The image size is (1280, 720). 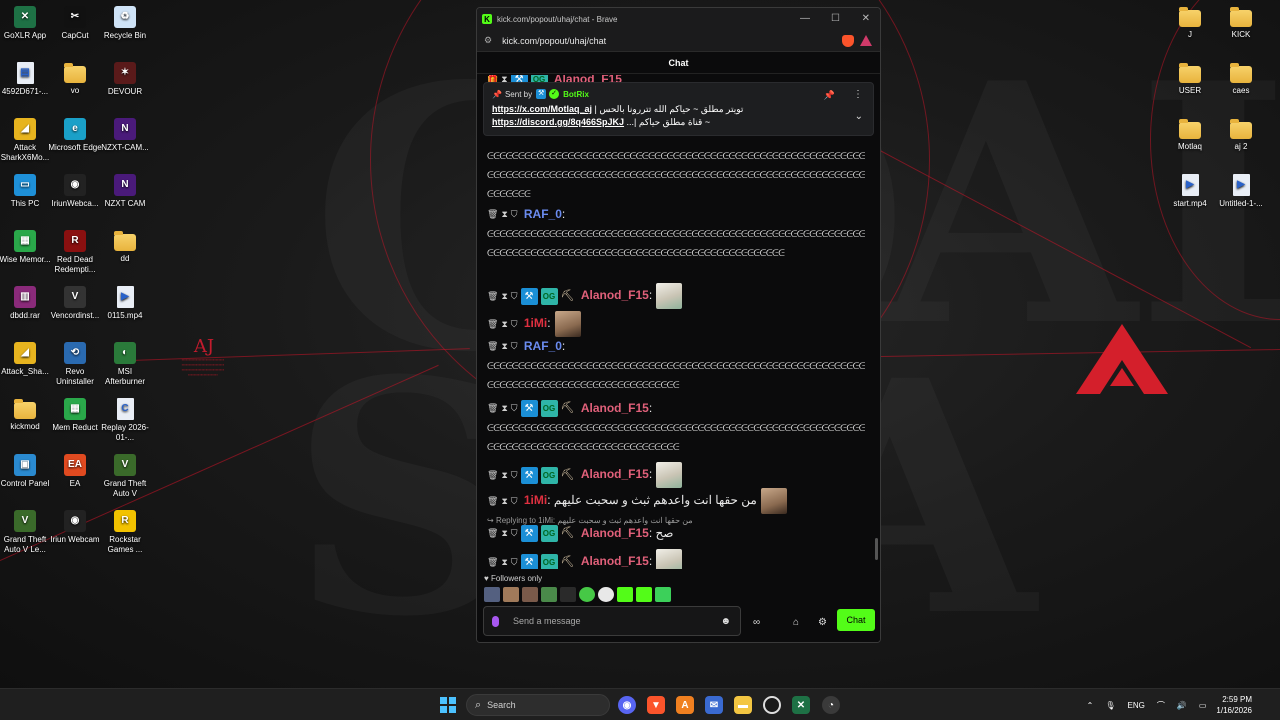 I want to click on desktop-shortcut: aj 2, so click(x=1241, y=135).